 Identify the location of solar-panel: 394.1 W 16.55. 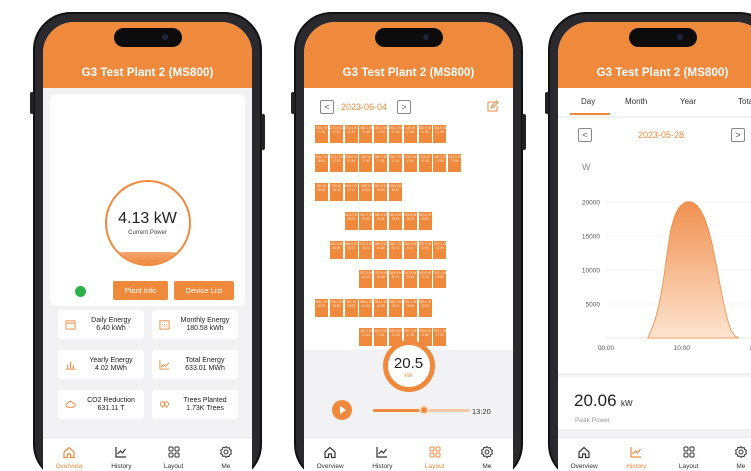
(381, 308).